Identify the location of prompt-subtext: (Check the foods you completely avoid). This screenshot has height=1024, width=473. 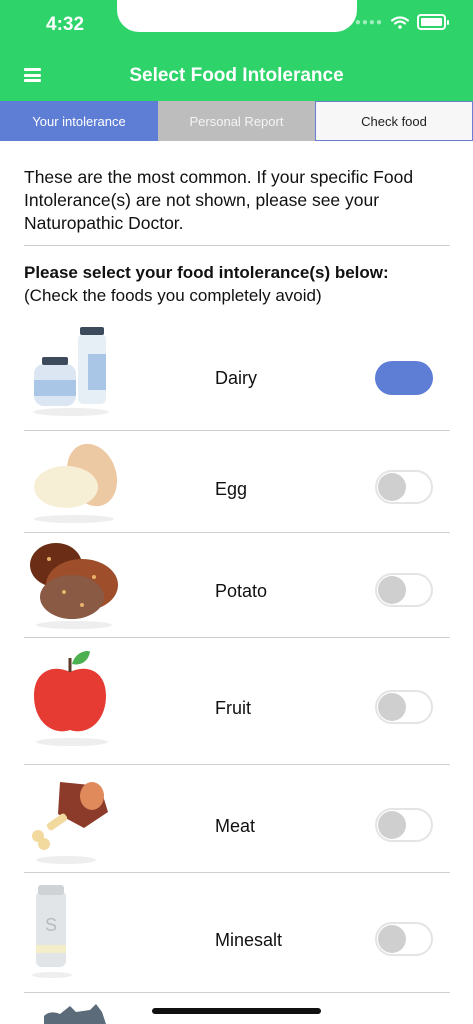
(173, 295).